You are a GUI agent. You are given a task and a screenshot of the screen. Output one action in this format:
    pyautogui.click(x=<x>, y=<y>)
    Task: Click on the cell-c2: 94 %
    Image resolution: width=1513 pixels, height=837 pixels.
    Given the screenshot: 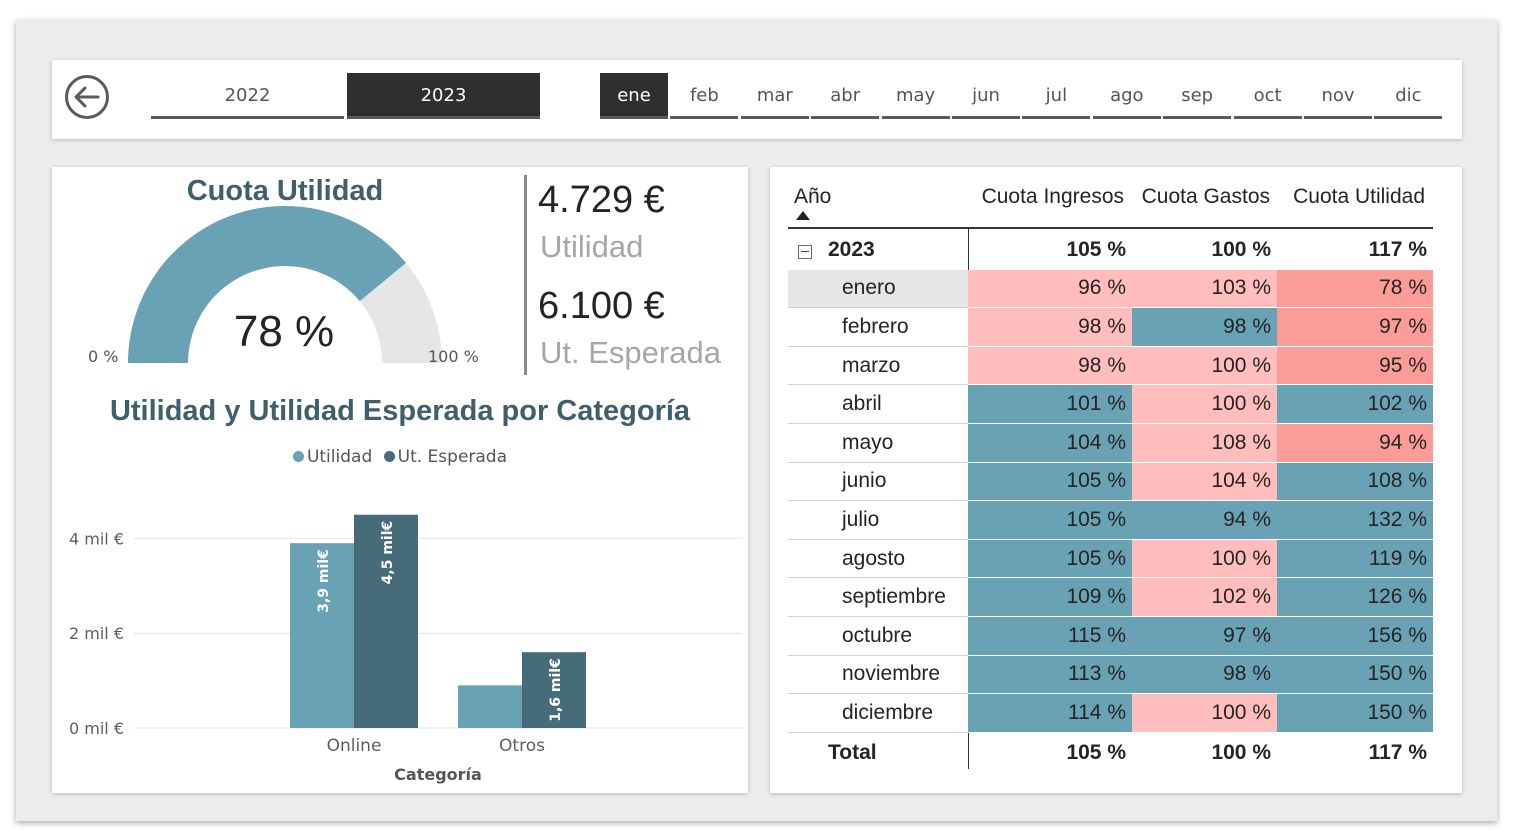 What is the action you would take?
    pyautogui.click(x=1204, y=520)
    